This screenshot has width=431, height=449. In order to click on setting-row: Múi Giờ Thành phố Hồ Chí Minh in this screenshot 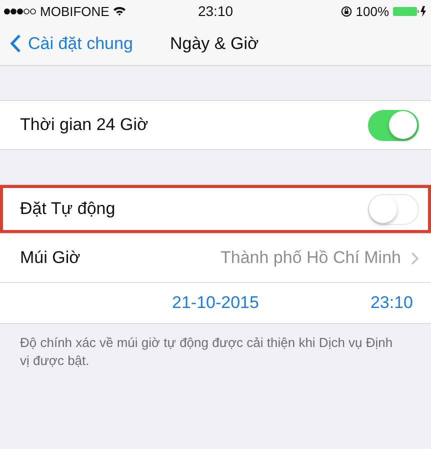, I will do `click(215, 257)`.